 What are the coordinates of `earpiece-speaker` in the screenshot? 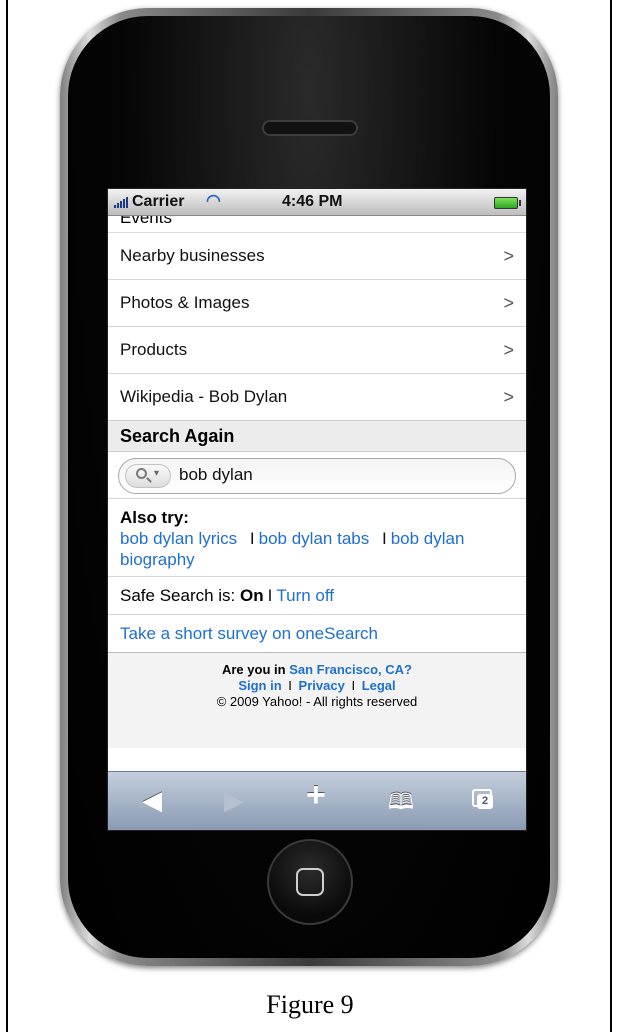 It's located at (310, 128).